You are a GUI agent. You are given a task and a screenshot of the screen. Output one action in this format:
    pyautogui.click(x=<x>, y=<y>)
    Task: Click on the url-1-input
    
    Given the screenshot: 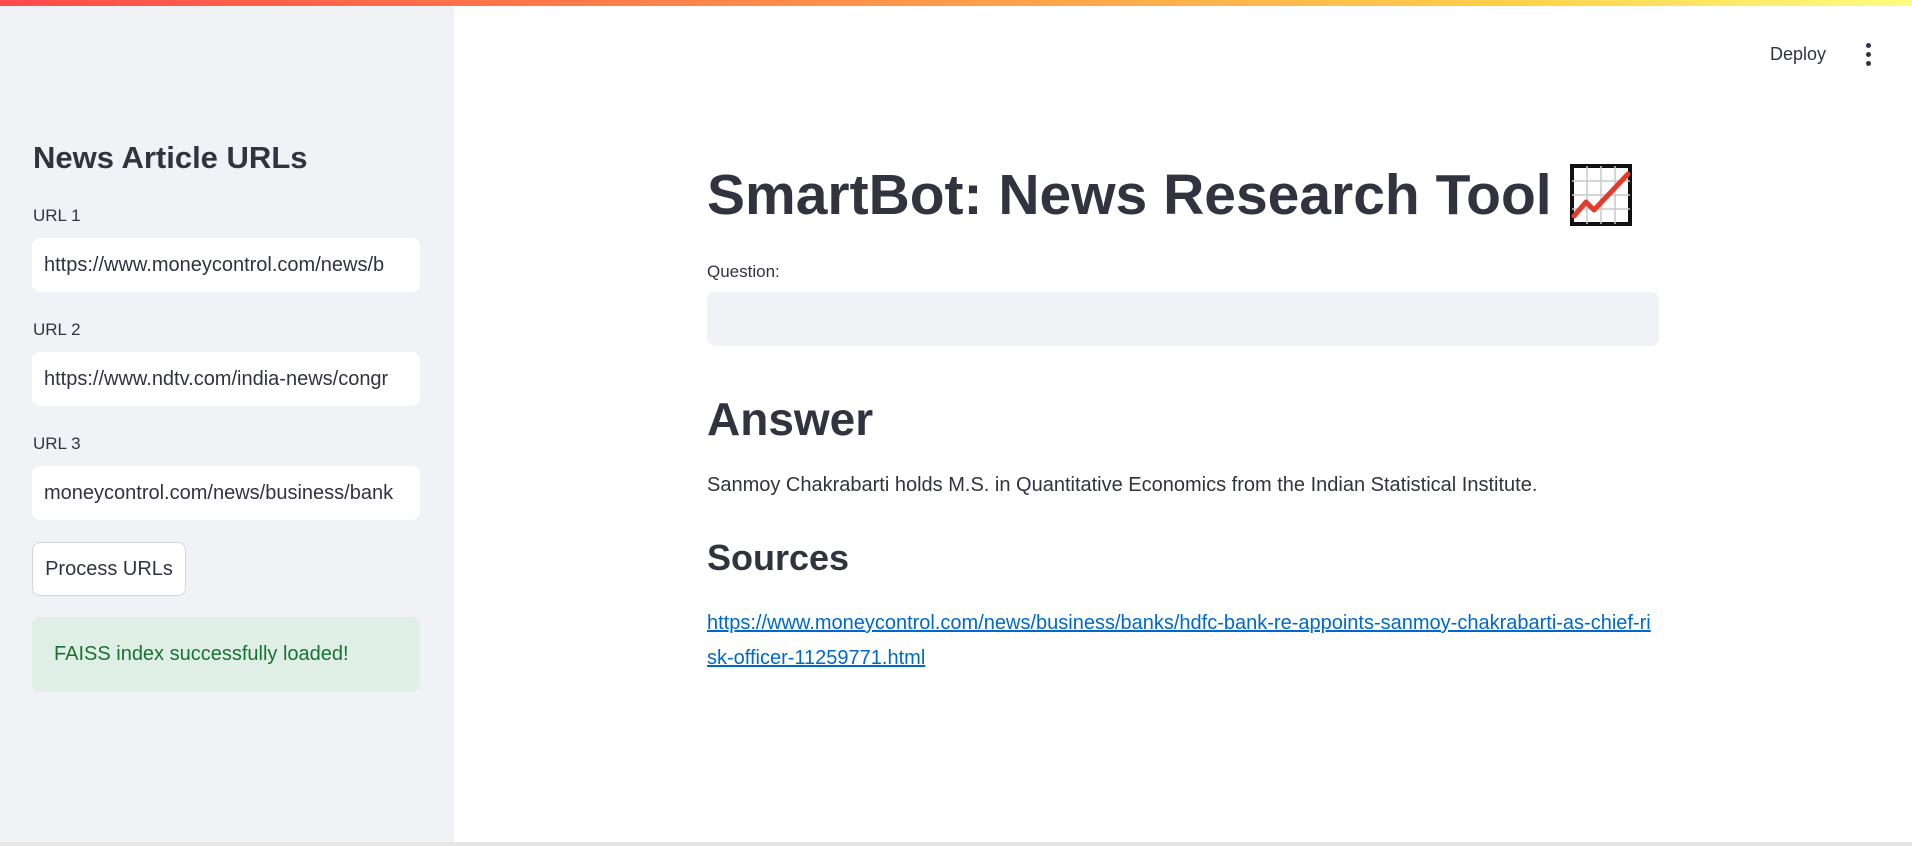 What is the action you would take?
    pyautogui.click(x=226, y=265)
    